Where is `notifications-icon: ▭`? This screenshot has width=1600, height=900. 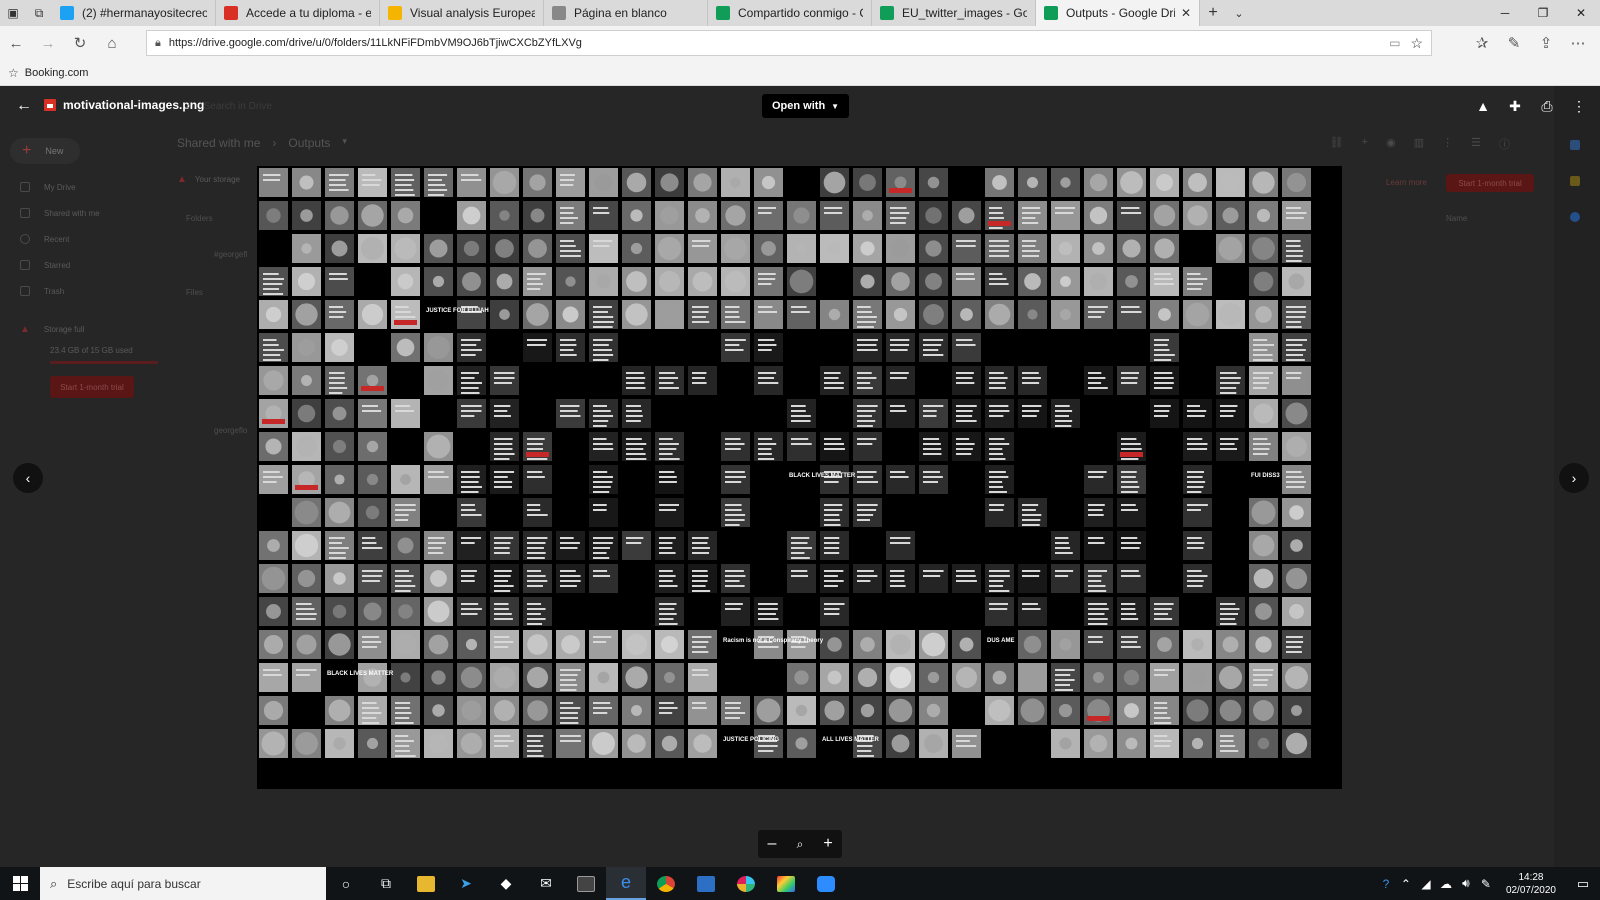 notifications-icon: ▭ is located at coordinates (1583, 884).